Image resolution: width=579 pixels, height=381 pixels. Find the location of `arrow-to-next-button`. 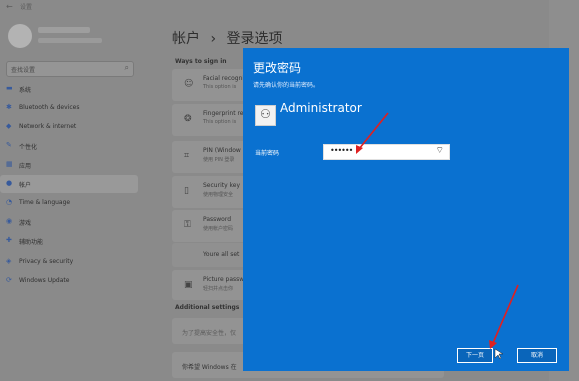

arrow-to-next-button is located at coordinates (504, 316).